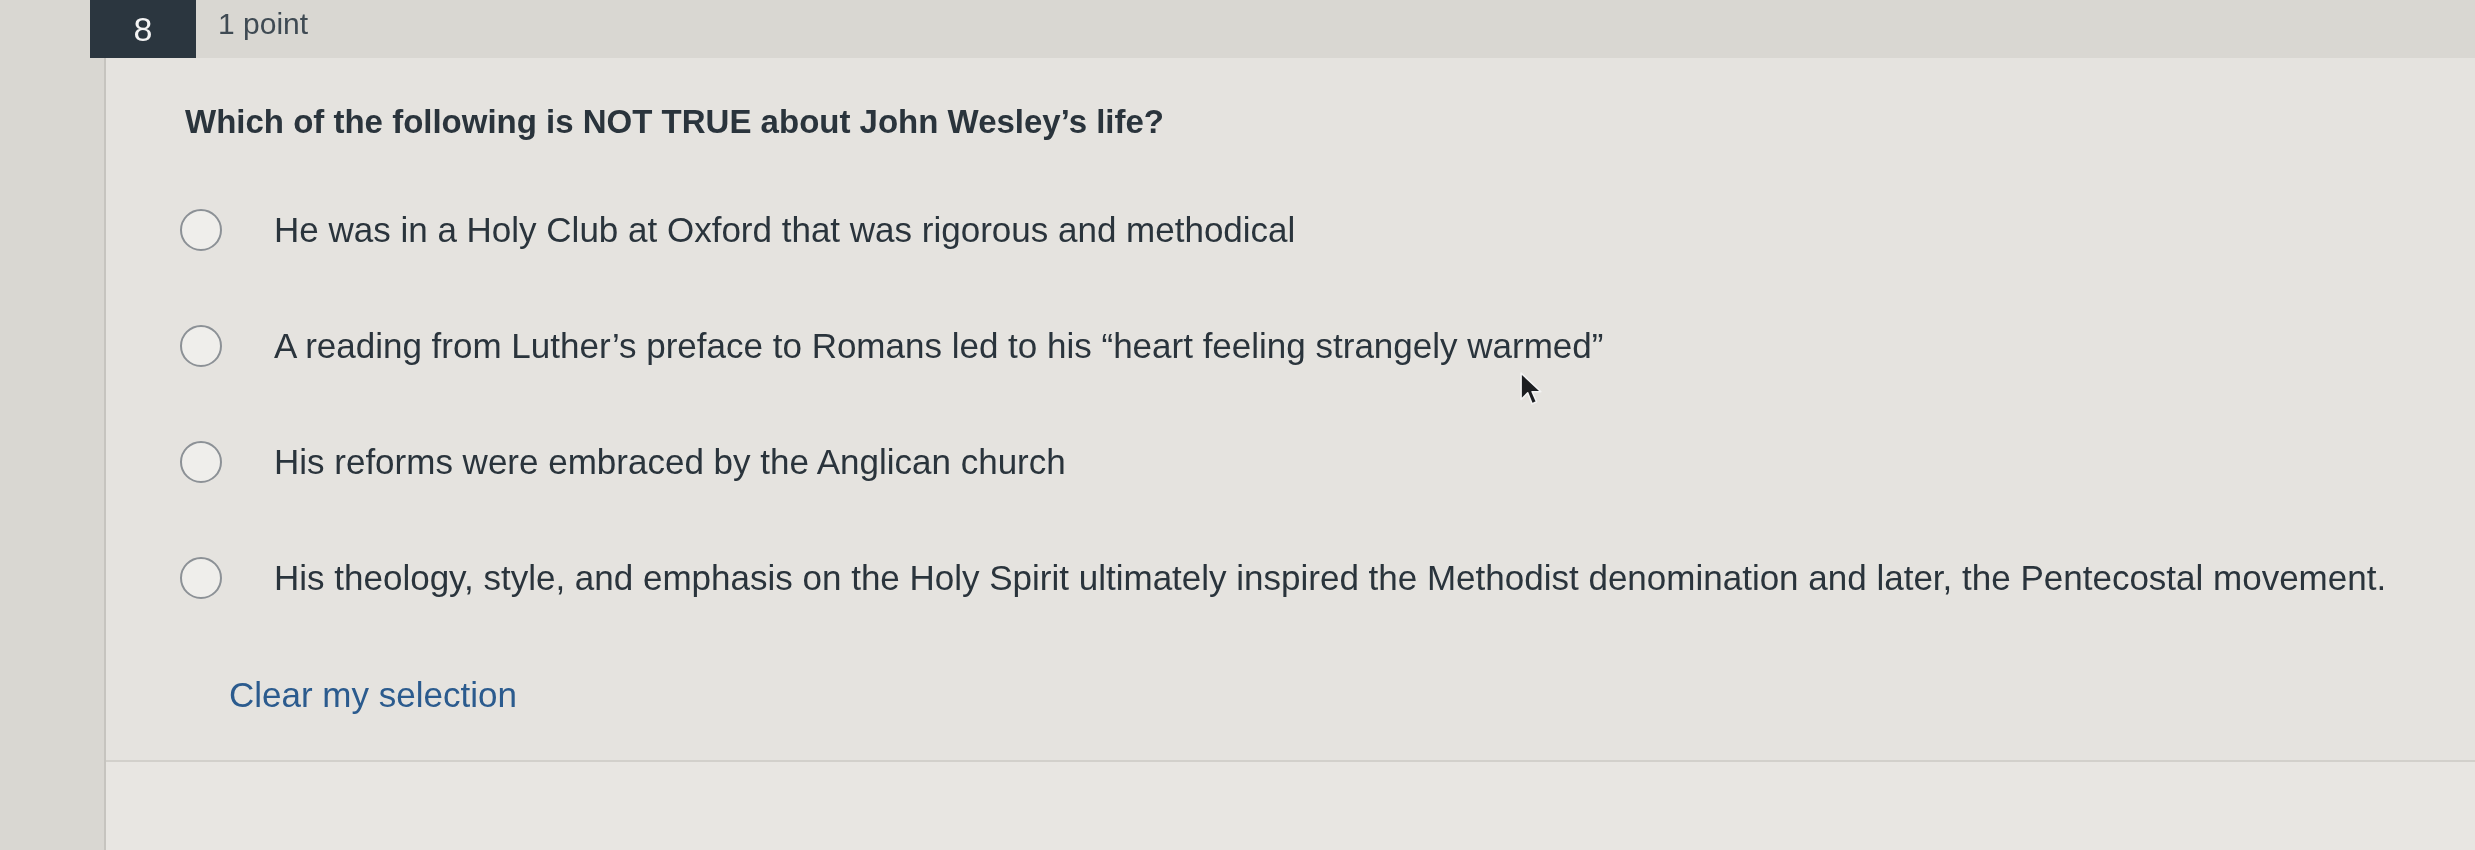 The width and height of the screenshot is (2475, 850). I want to click on clear-selection-link: Clear my selection, so click(373, 695).